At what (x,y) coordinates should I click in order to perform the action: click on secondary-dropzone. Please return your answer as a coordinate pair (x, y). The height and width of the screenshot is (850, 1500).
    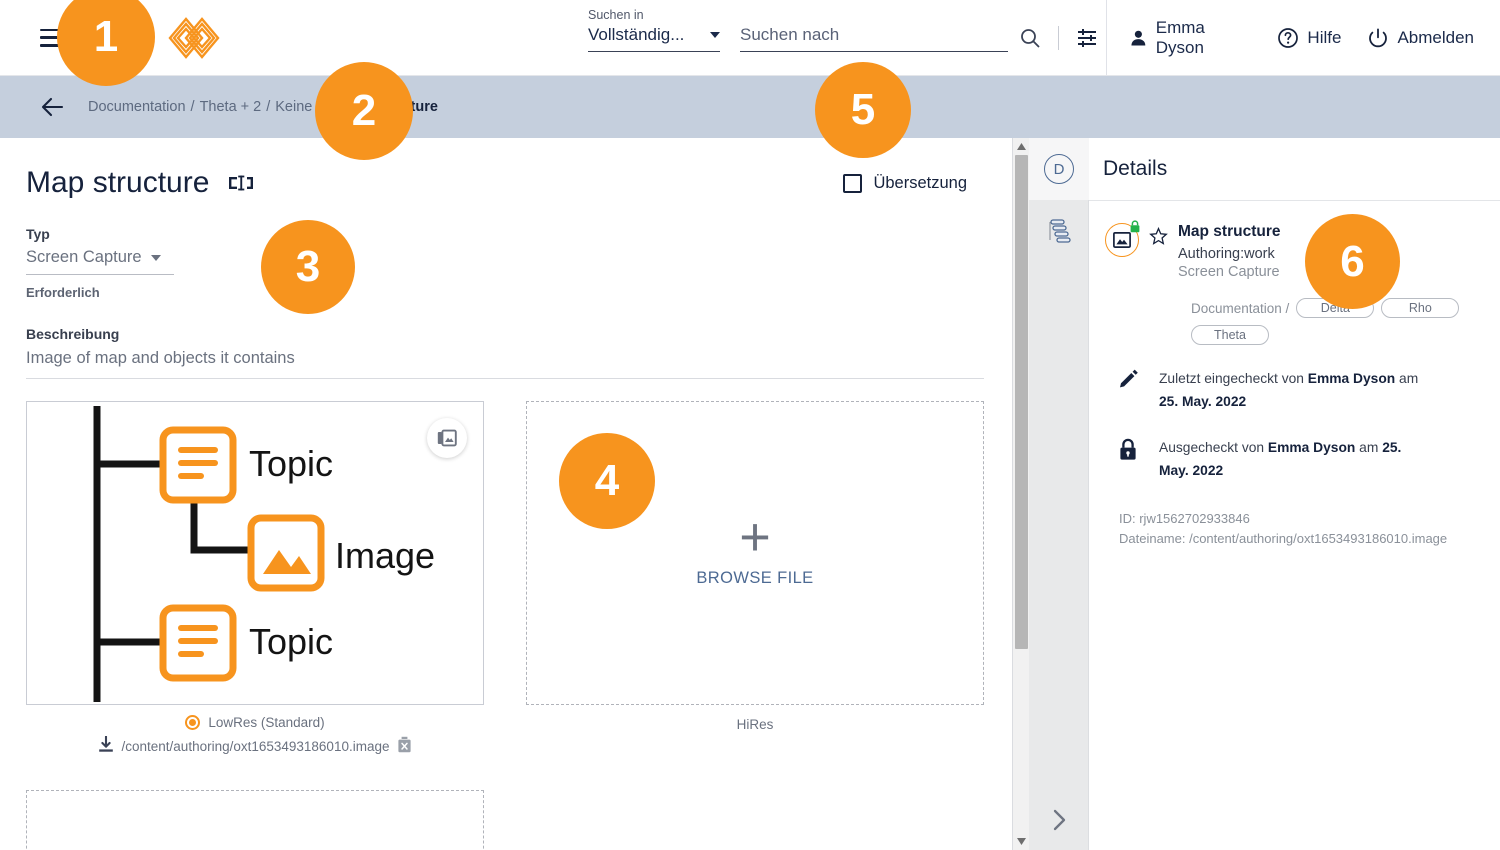
    Looking at the image, I should click on (255, 820).